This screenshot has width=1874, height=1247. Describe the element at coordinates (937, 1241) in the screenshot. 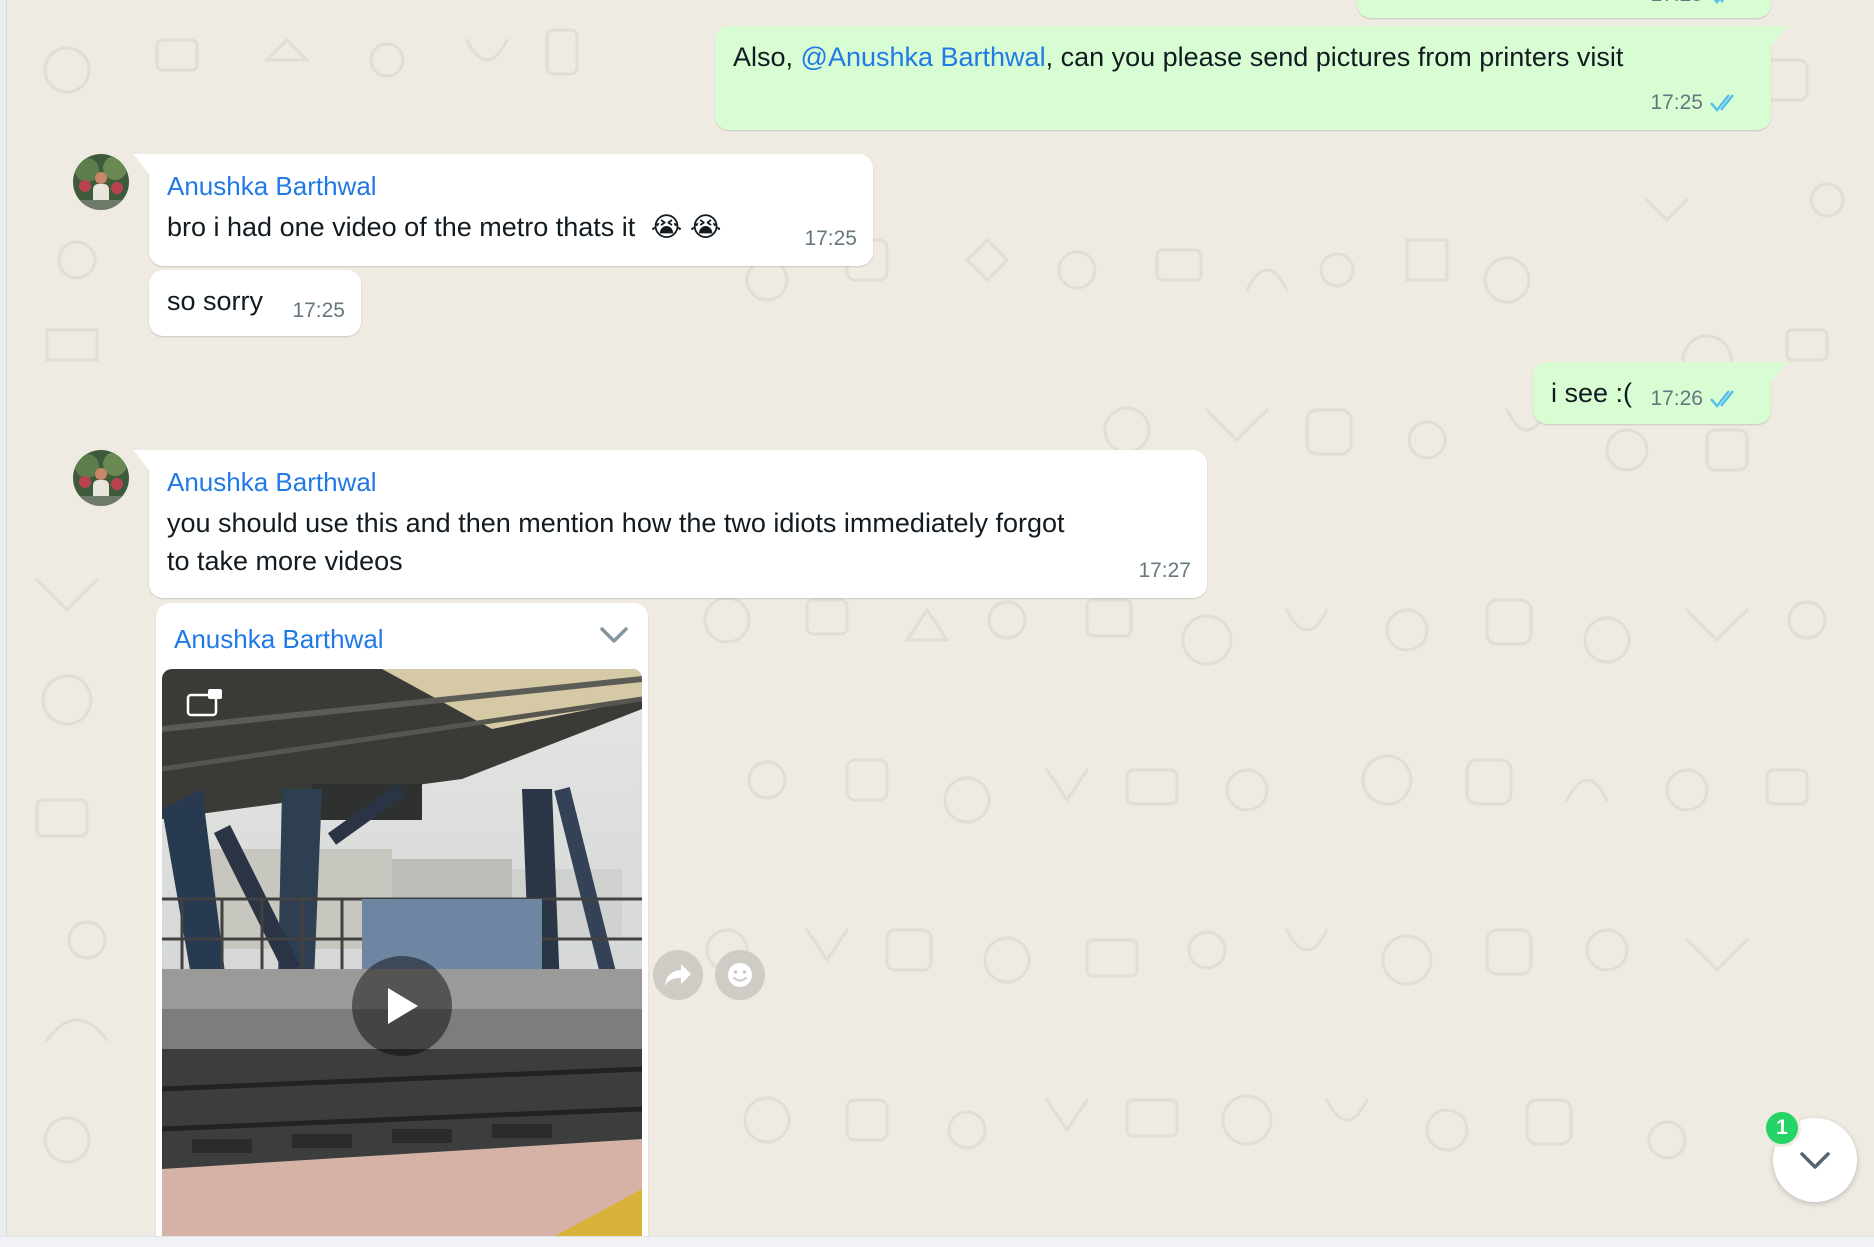

I see `composer-edge` at that location.